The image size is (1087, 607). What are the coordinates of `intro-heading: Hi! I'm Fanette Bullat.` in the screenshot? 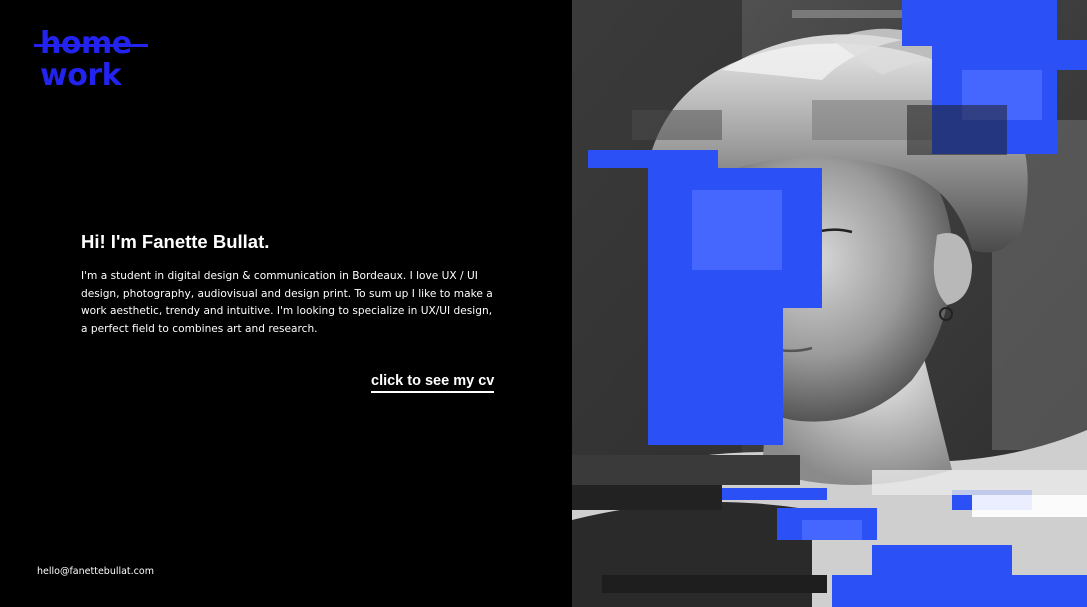 It's located at (175, 241).